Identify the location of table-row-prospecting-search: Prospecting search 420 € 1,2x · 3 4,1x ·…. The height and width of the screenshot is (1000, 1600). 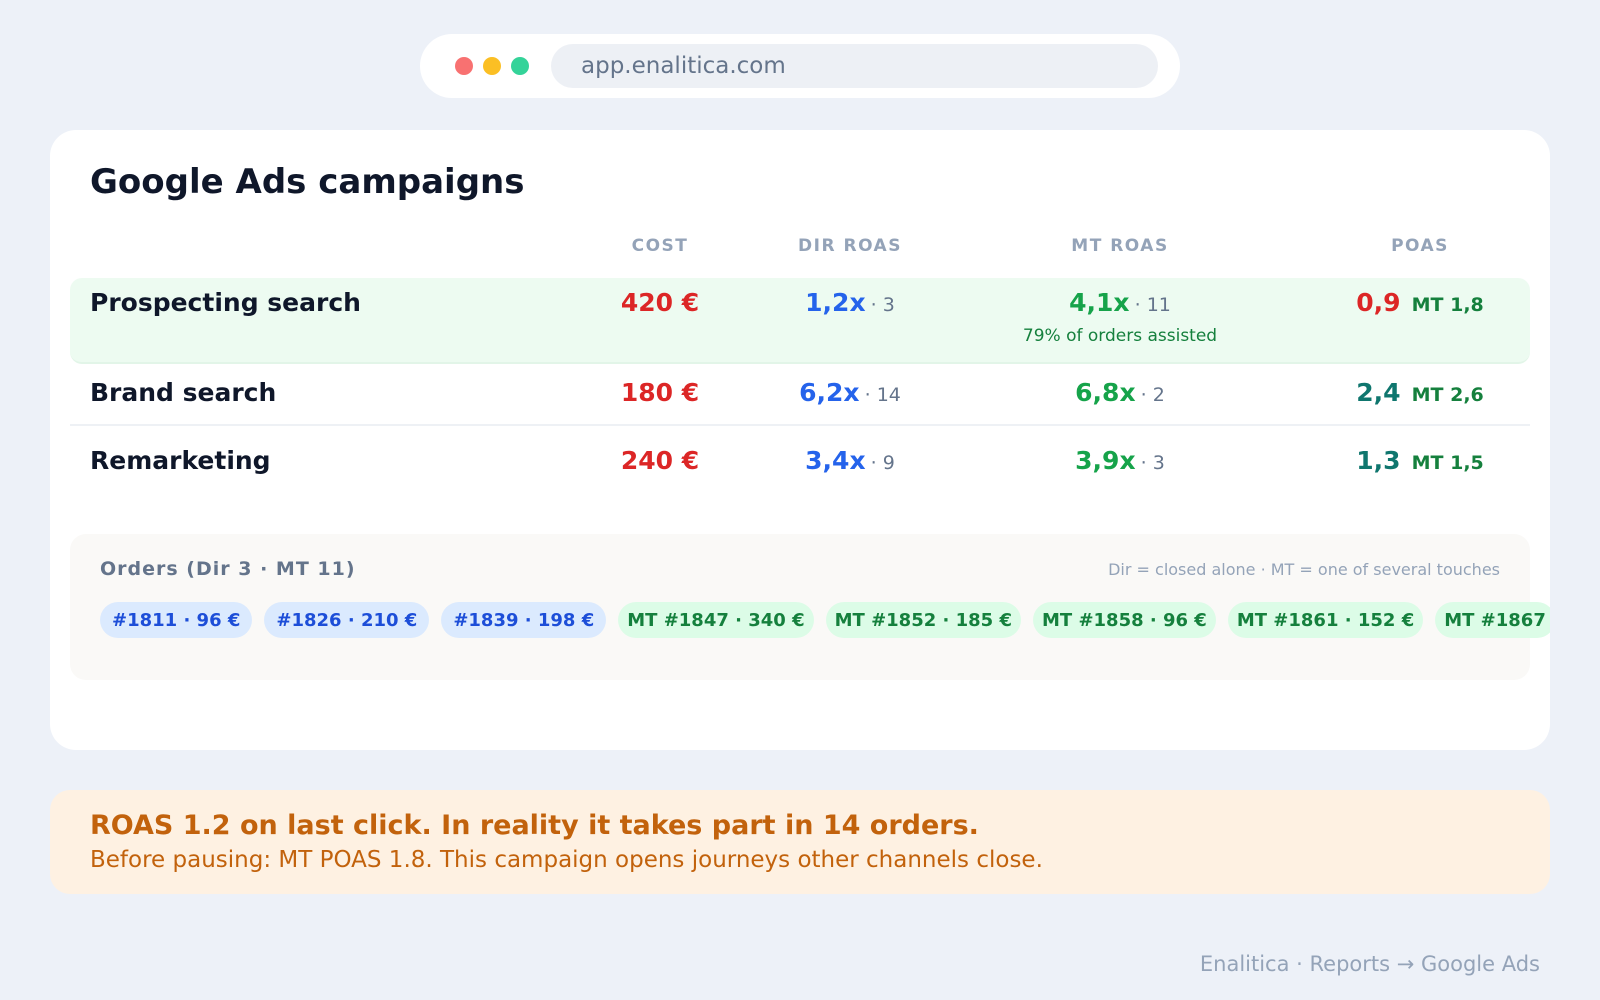
(800, 321).